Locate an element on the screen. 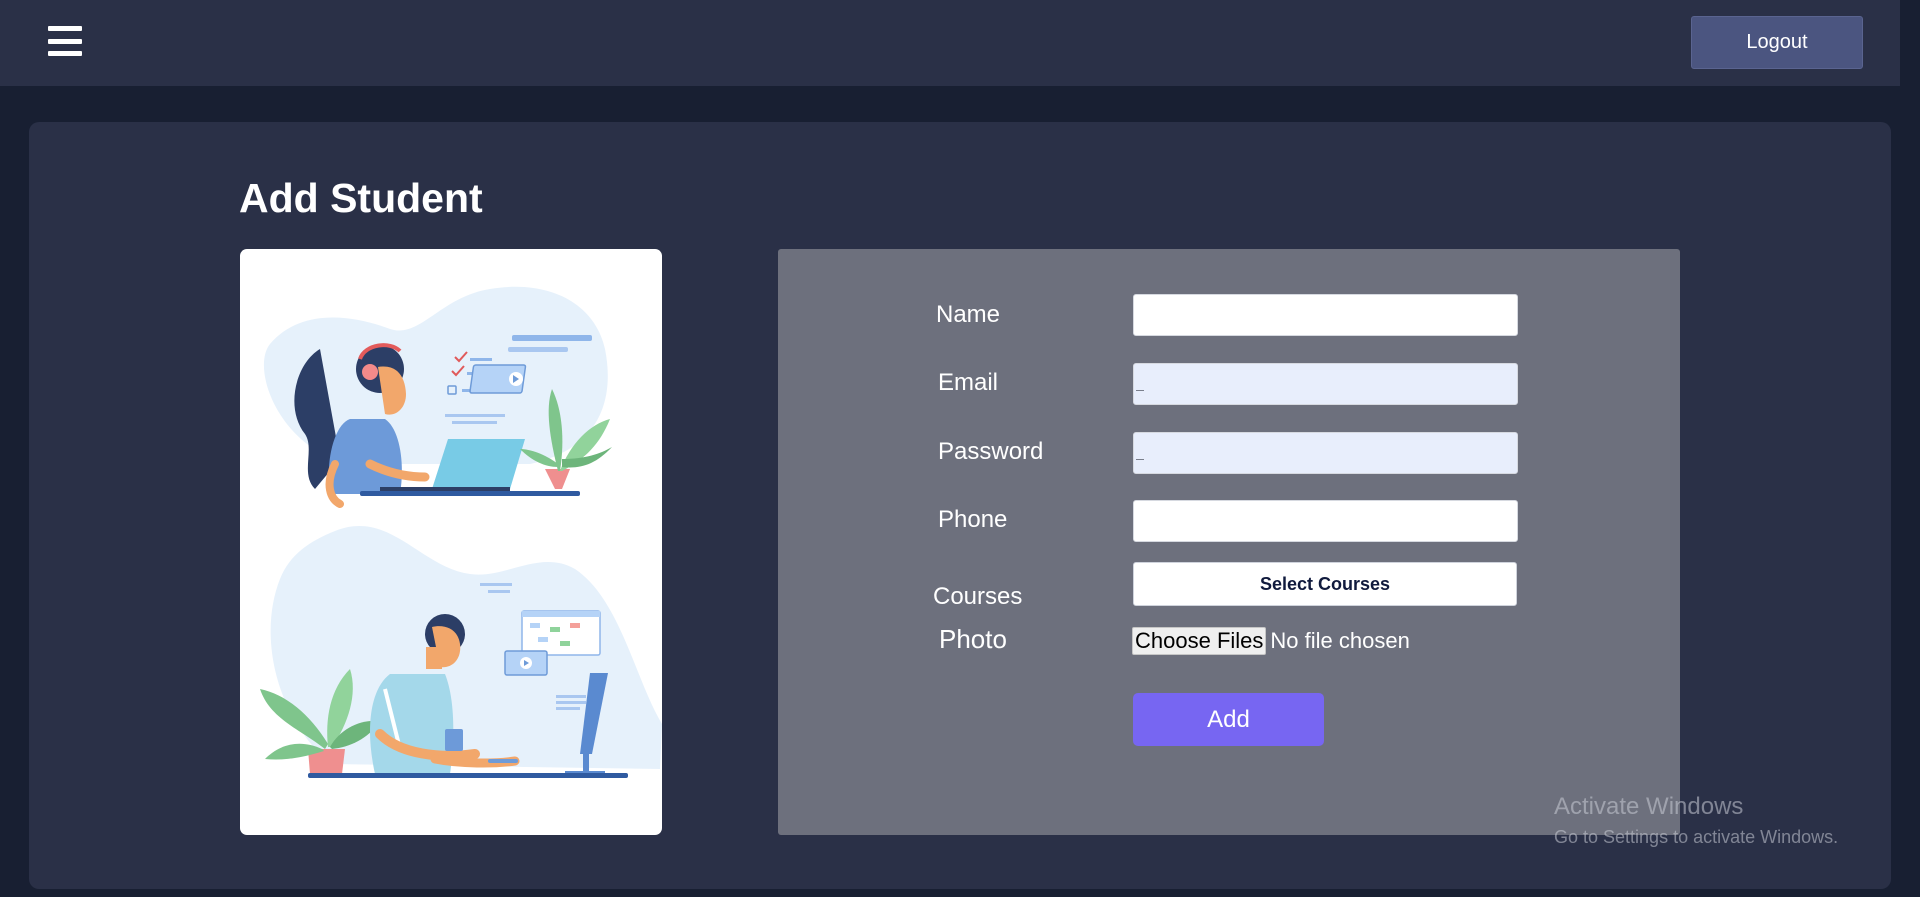  name-field is located at coordinates (1325, 315).